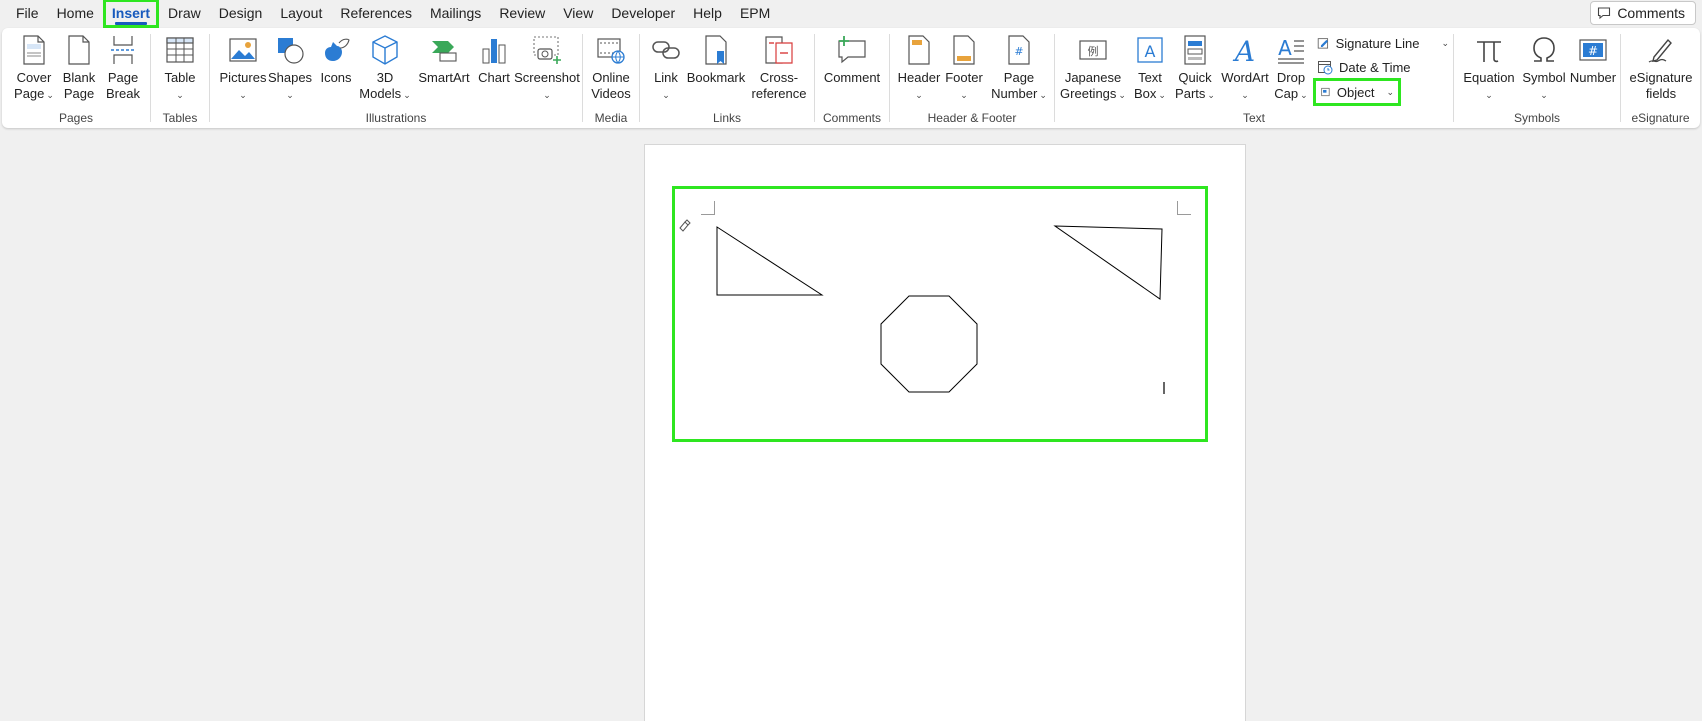 The image size is (1702, 721). Describe the element at coordinates (75, 13) in the screenshot. I see `menu-home: Home` at that location.